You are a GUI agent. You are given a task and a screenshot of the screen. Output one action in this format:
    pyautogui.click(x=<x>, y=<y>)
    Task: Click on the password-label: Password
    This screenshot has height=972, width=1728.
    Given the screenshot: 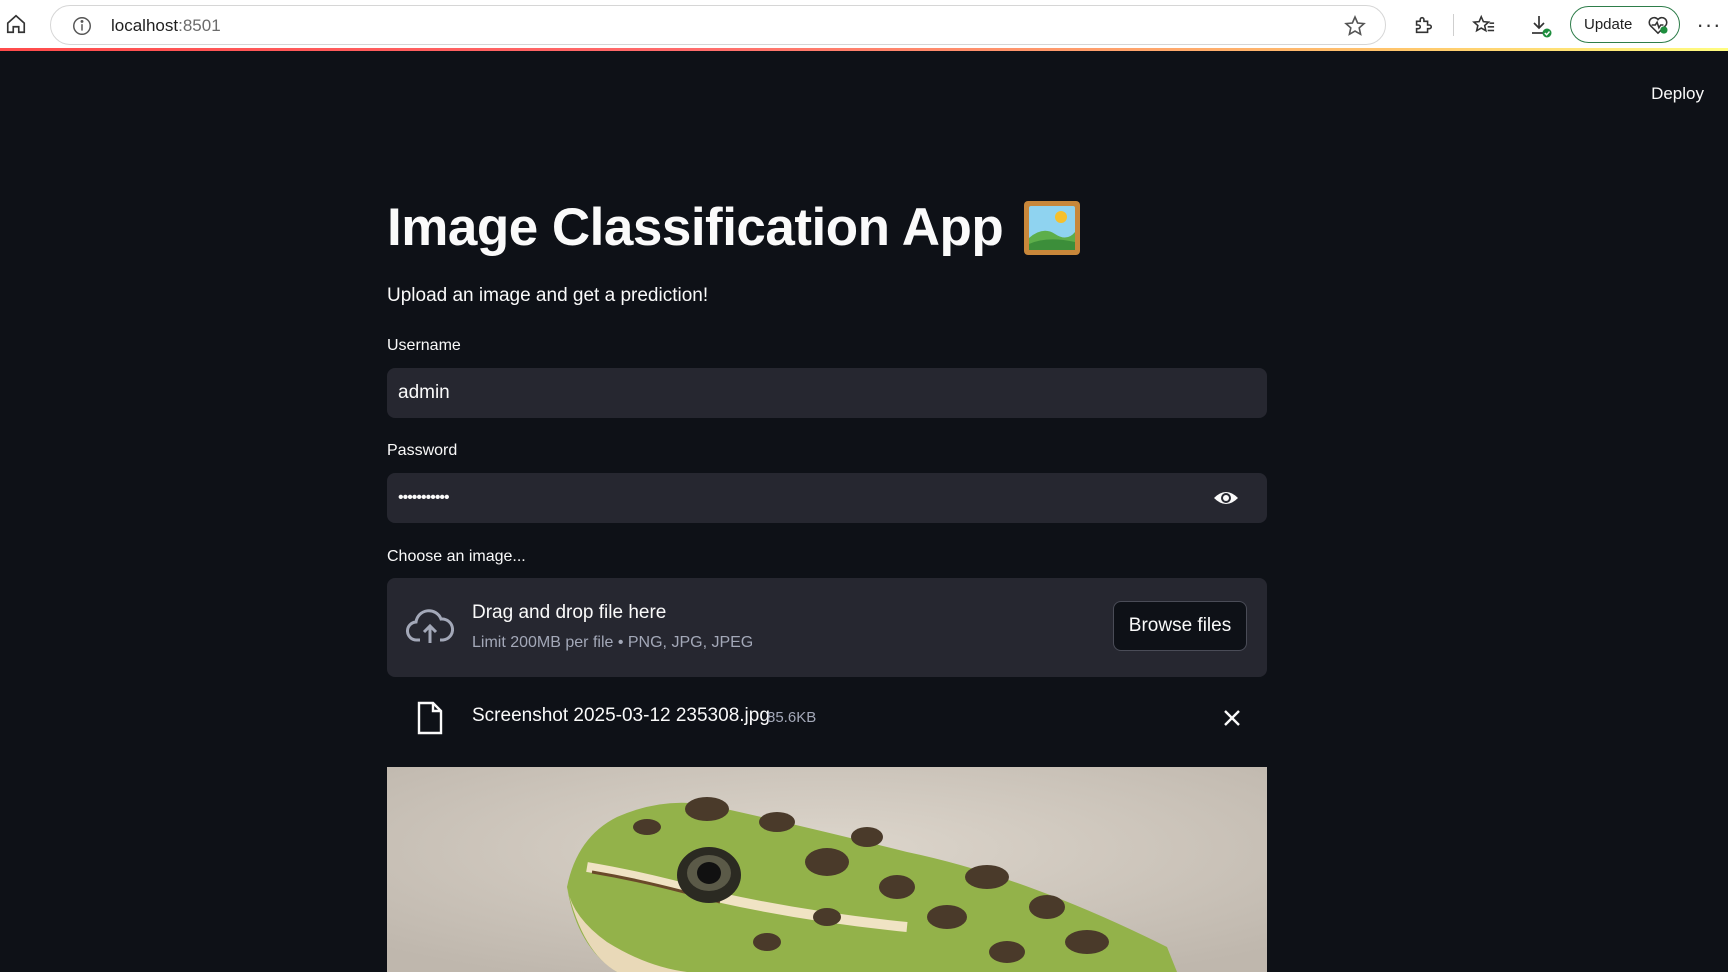 What is the action you would take?
    pyautogui.click(x=422, y=450)
    